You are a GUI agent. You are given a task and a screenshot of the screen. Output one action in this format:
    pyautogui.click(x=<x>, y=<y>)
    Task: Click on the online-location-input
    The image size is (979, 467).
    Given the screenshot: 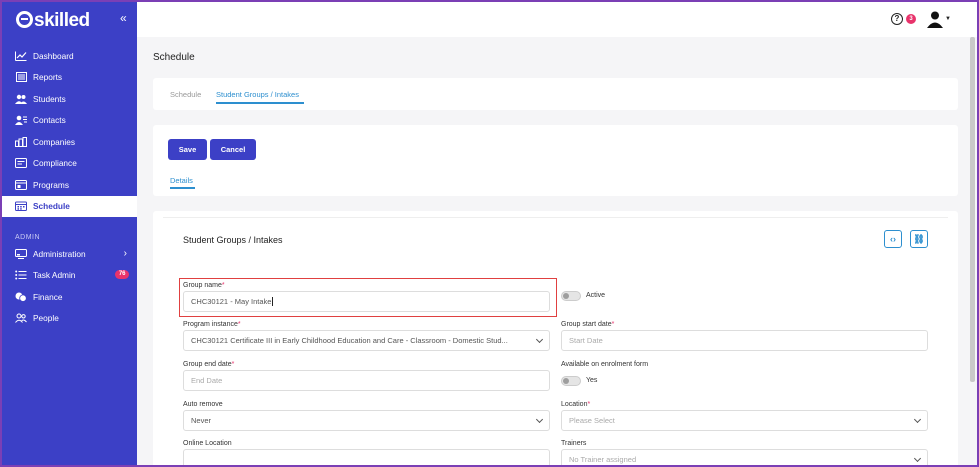 What is the action you would take?
    pyautogui.click(x=366, y=457)
    